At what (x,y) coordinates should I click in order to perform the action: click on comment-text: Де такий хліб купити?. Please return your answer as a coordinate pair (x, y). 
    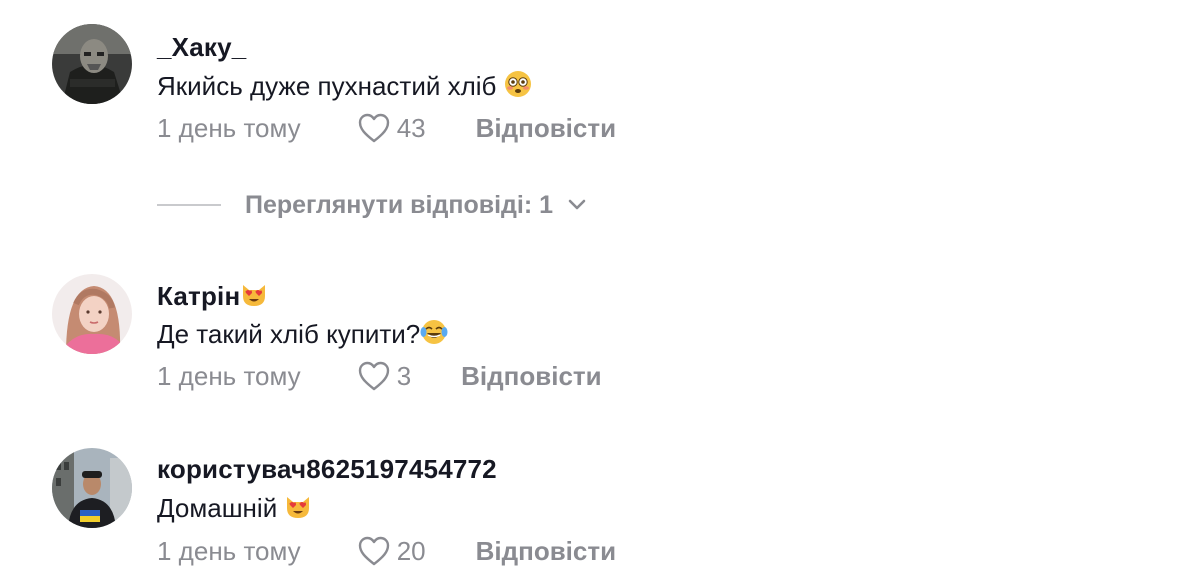
    Looking at the image, I should click on (302, 335).